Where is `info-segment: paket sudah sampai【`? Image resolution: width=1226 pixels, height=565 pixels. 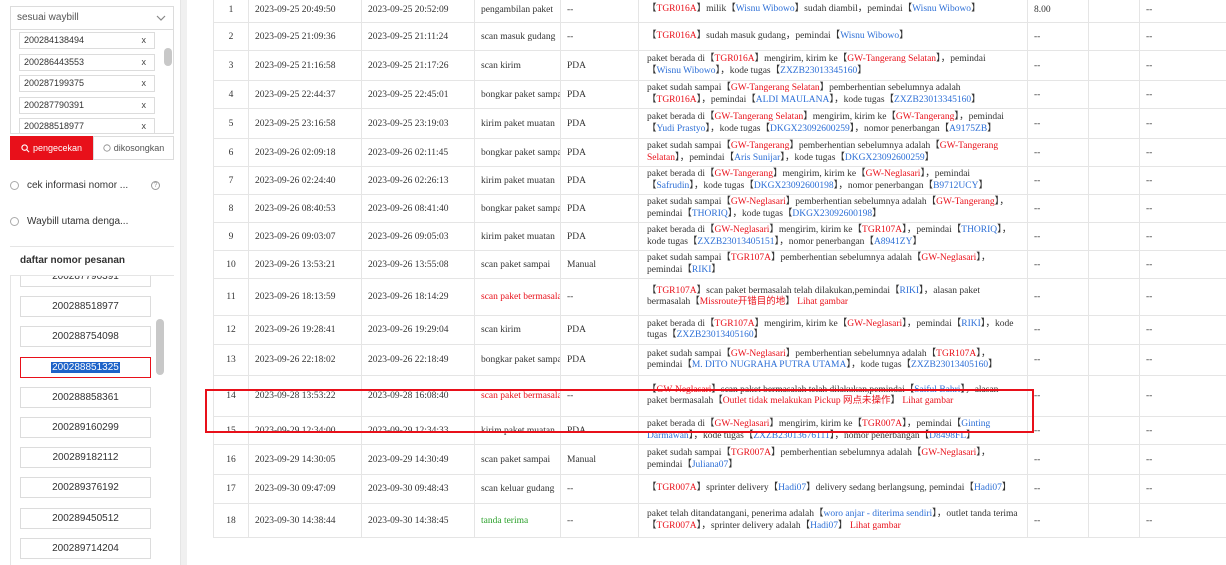
info-segment: paket sudah sampai【 is located at coordinates (689, 353).